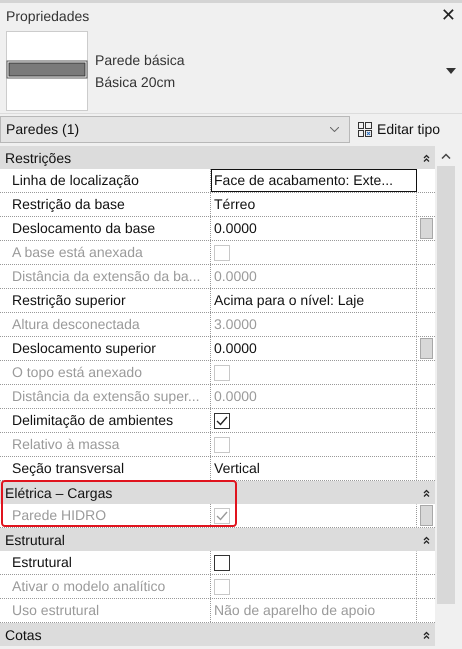  Describe the element at coordinates (47, 70) in the screenshot. I see `wall-preview-icon` at that location.